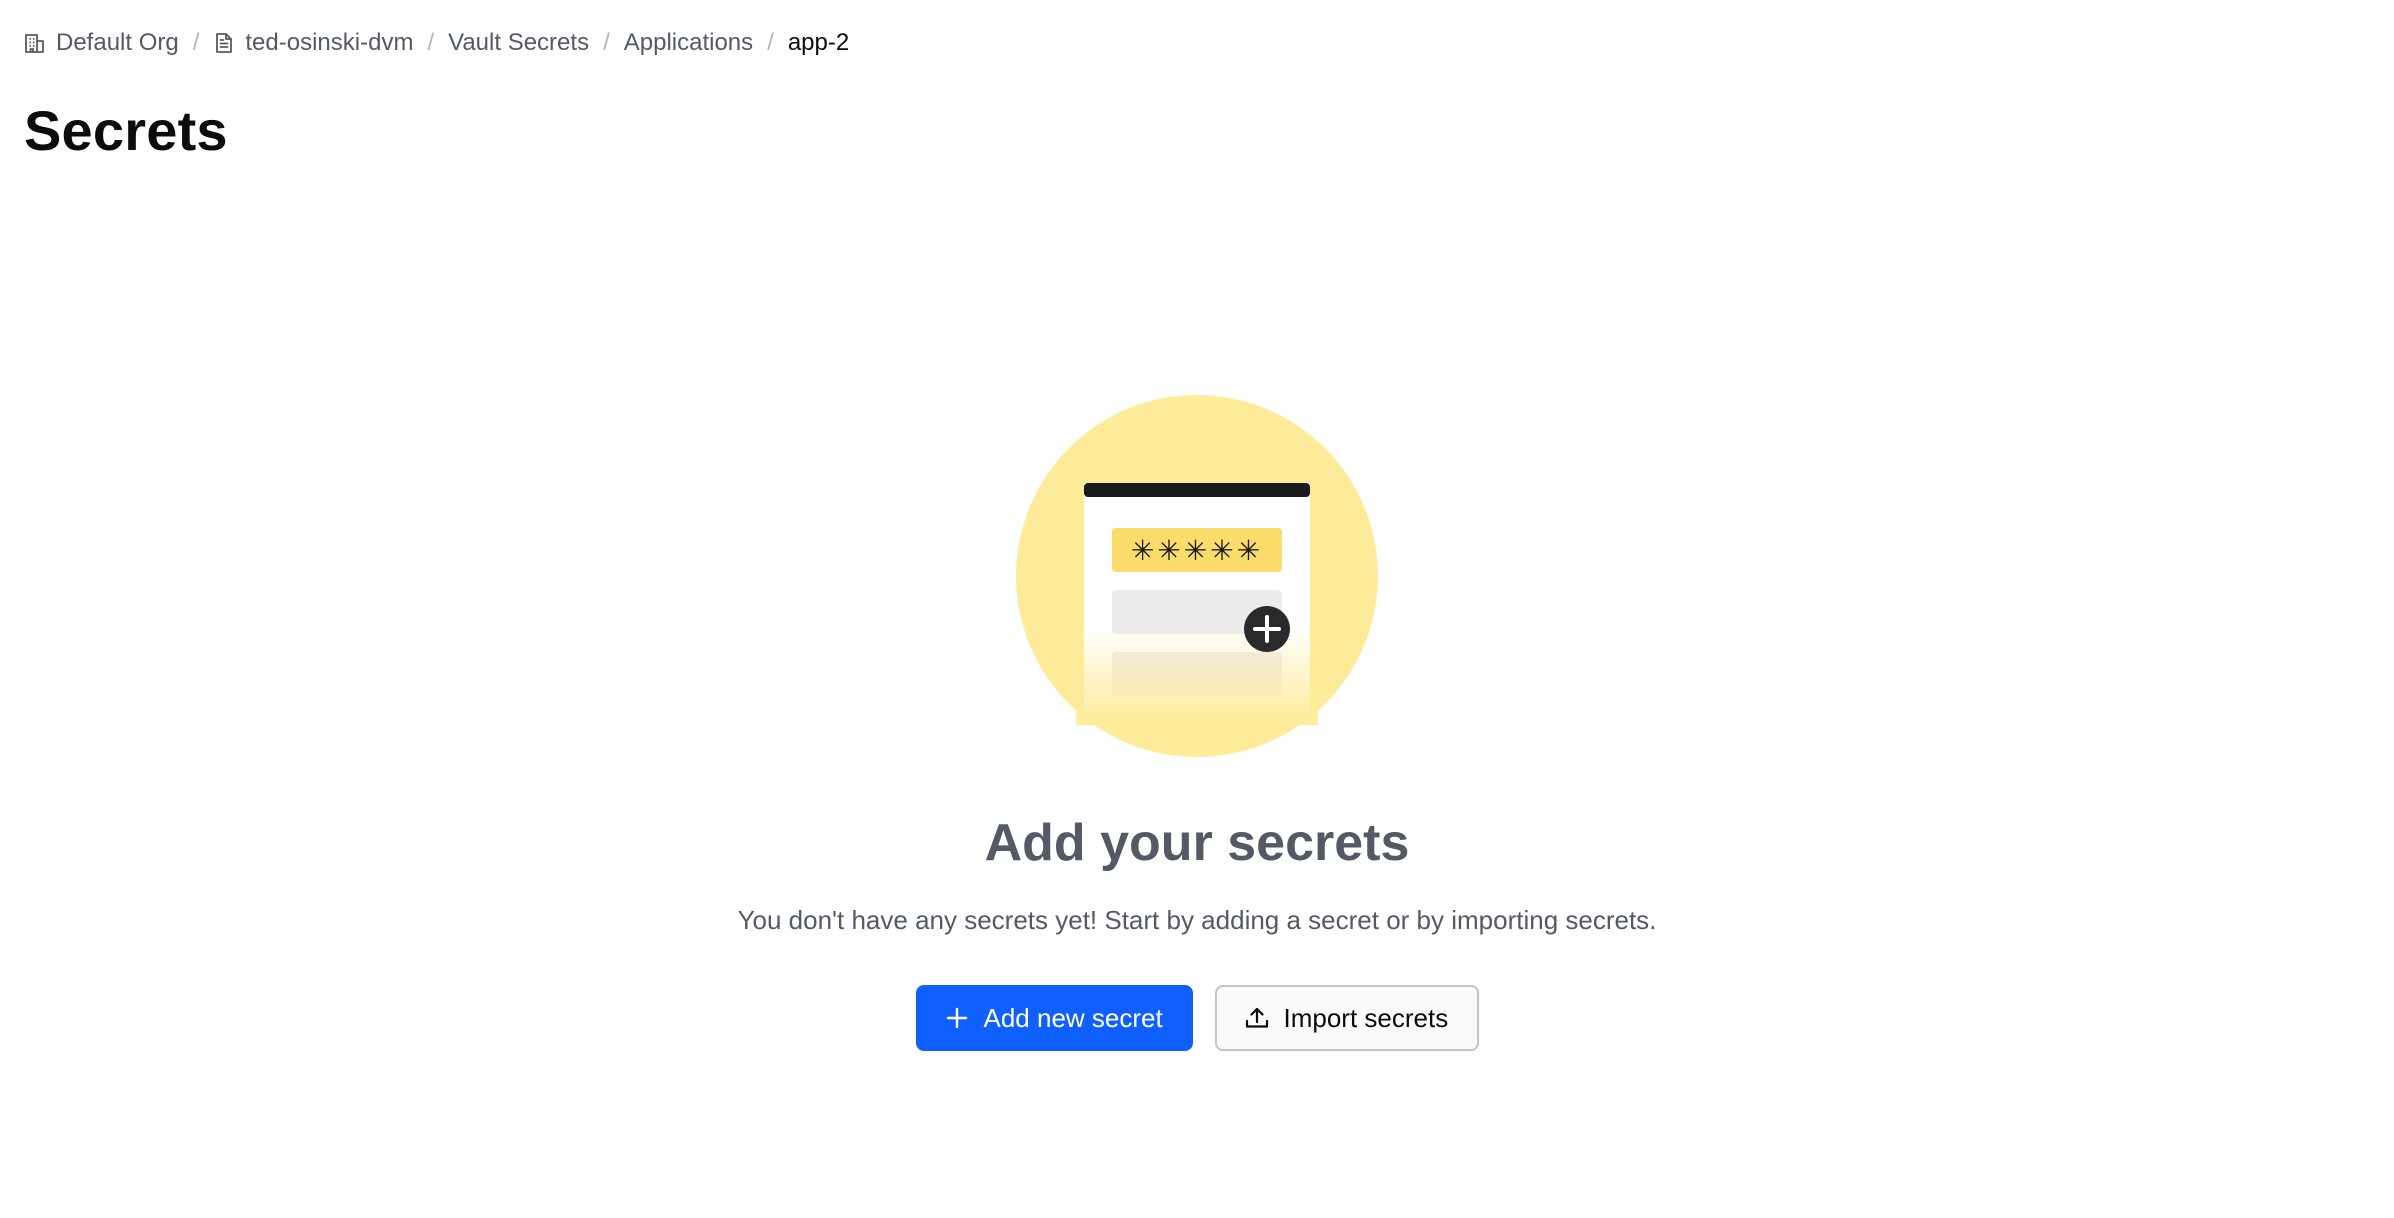  I want to click on add-new-secret-label: Add new secret, so click(1073, 1017).